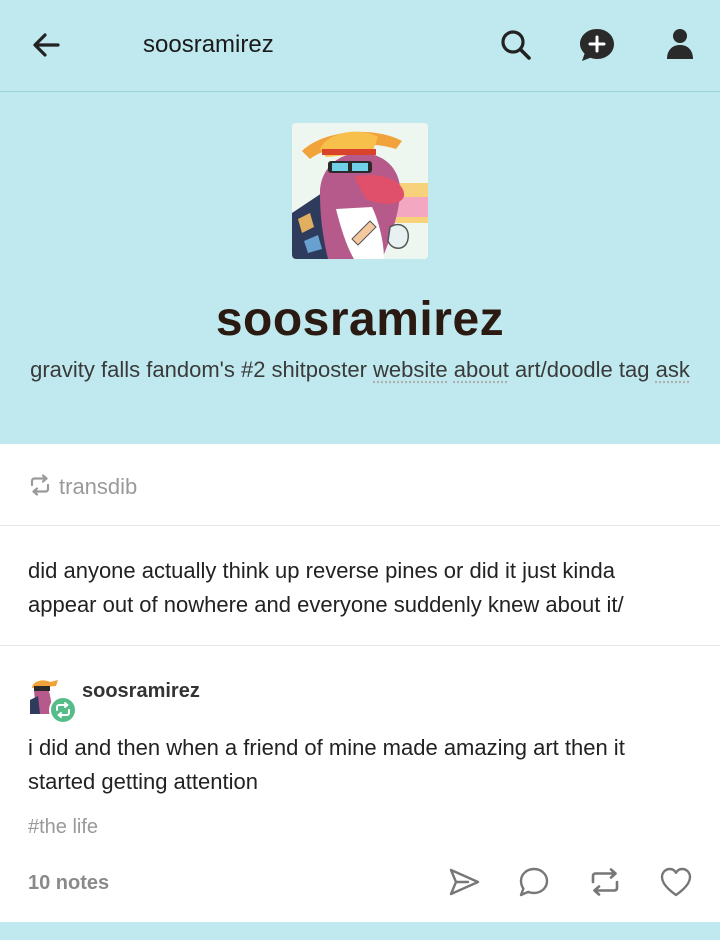 Image resolution: width=720 pixels, height=940 pixels. I want to click on divider, so click(360, 645).